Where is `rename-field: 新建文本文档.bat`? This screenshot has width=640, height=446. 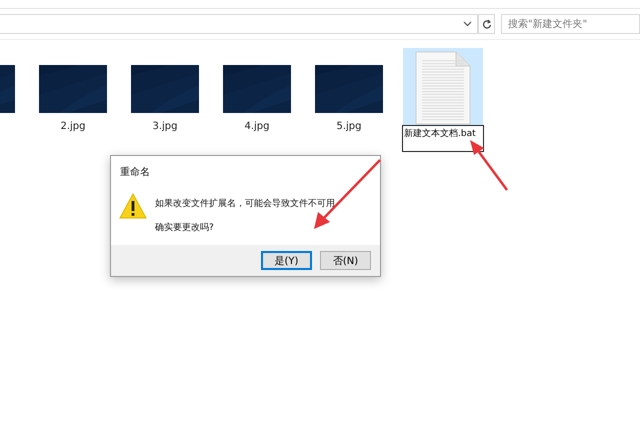 rename-field: 新建文本文档.bat is located at coordinates (443, 138).